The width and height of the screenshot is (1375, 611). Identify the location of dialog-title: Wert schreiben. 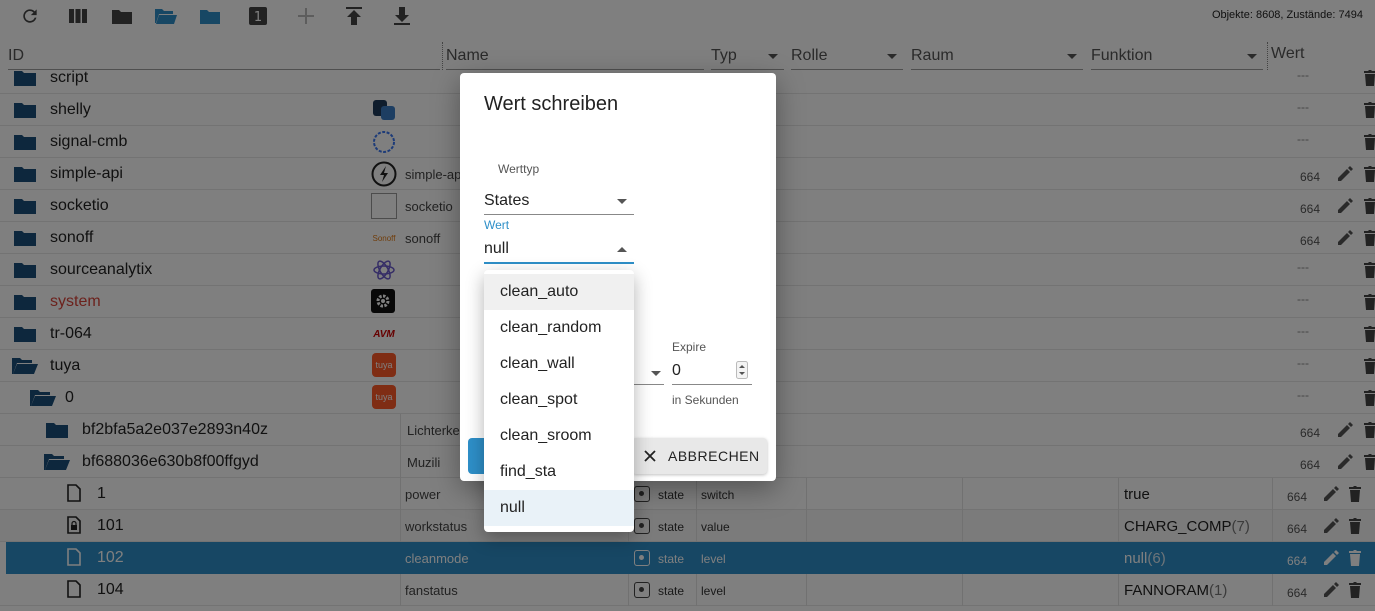
(551, 104).